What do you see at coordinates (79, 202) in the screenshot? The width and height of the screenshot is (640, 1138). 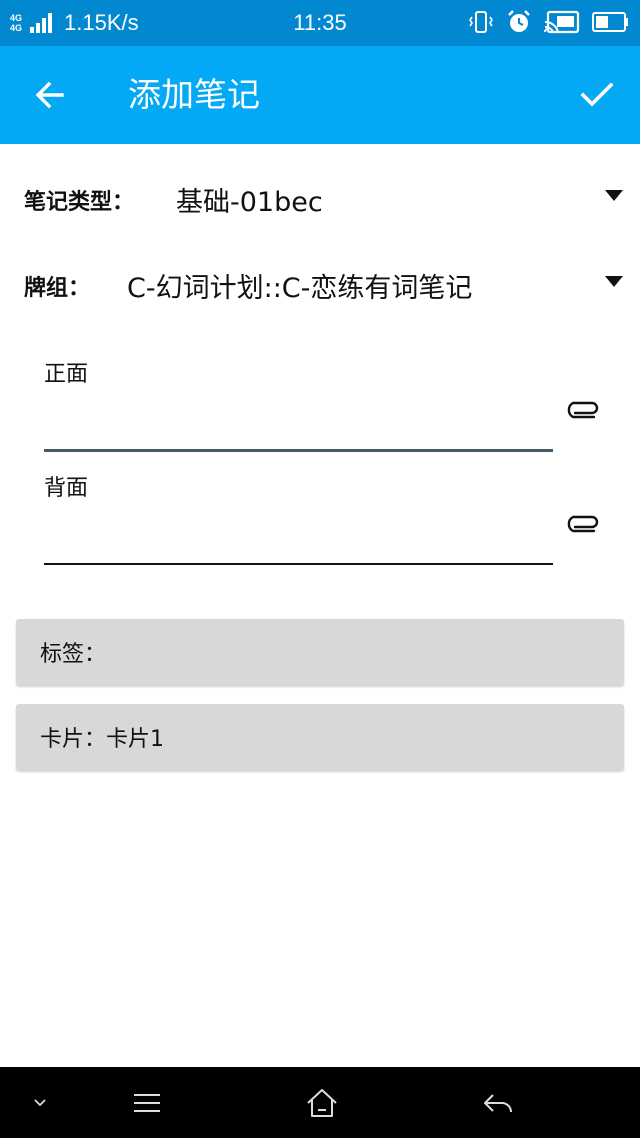 I see `note-type-label: 笔记类型：` at bounding box center [79, 202].